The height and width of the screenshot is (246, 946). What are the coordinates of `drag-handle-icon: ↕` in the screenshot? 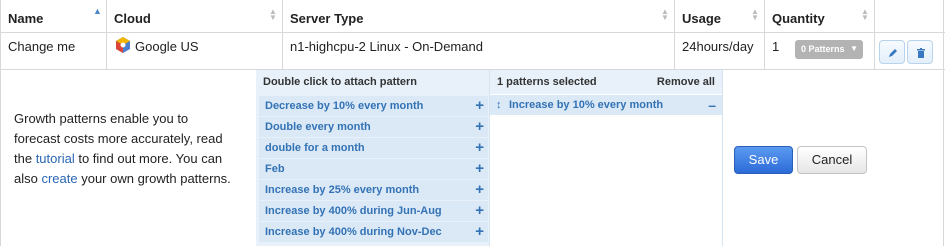 It's located at (499, 105).